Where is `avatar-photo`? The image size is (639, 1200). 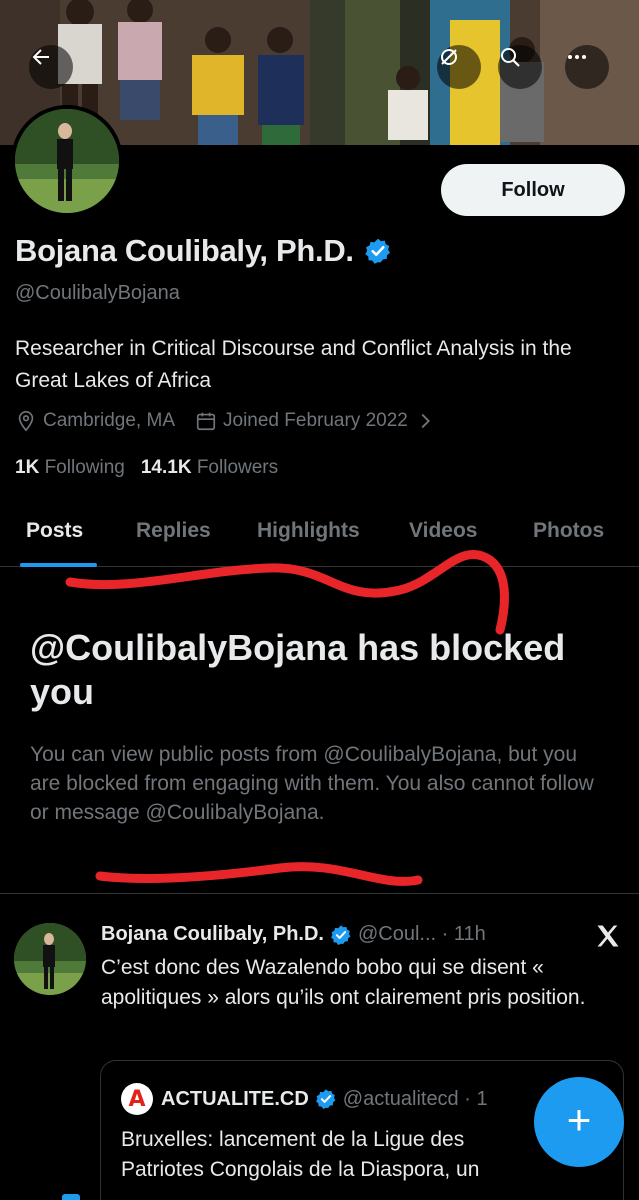 avatar-photo is located at coordinates (67, 161).